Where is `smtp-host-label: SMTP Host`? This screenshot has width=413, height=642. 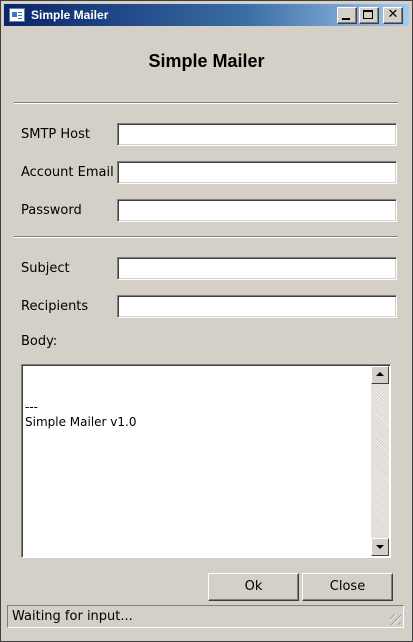
smtp-host-label: SMTP Host is located at coordinates (55, 134).